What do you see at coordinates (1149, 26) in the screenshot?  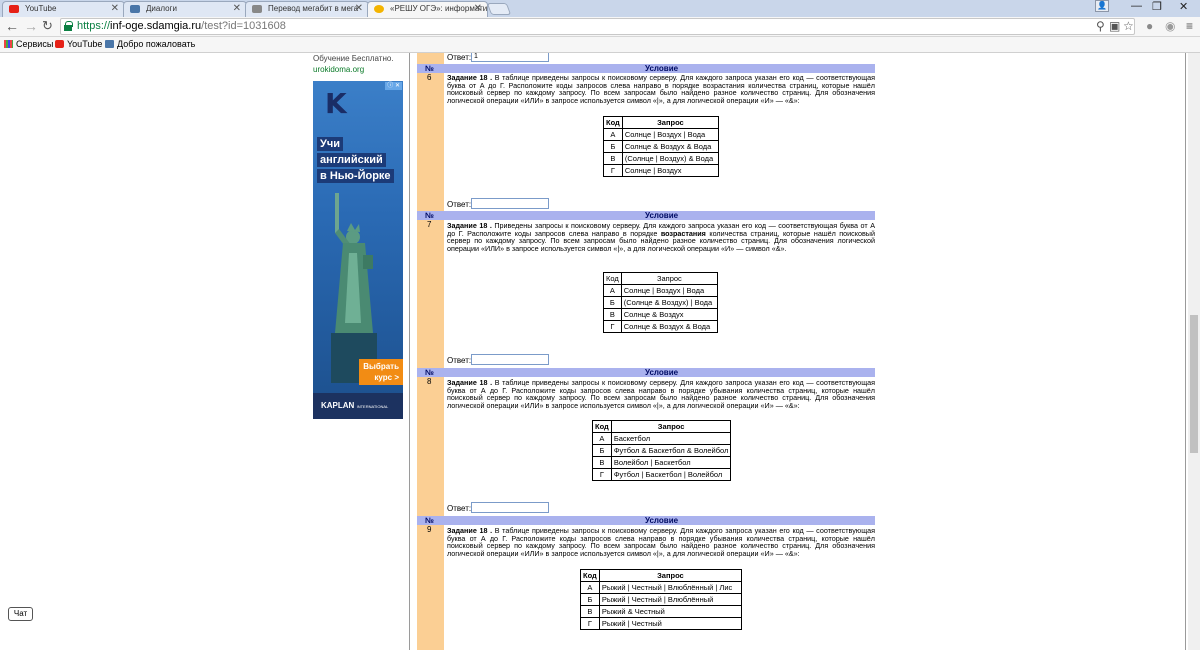 I see `extension-icon: ●` at bounding box center [1149, 26].